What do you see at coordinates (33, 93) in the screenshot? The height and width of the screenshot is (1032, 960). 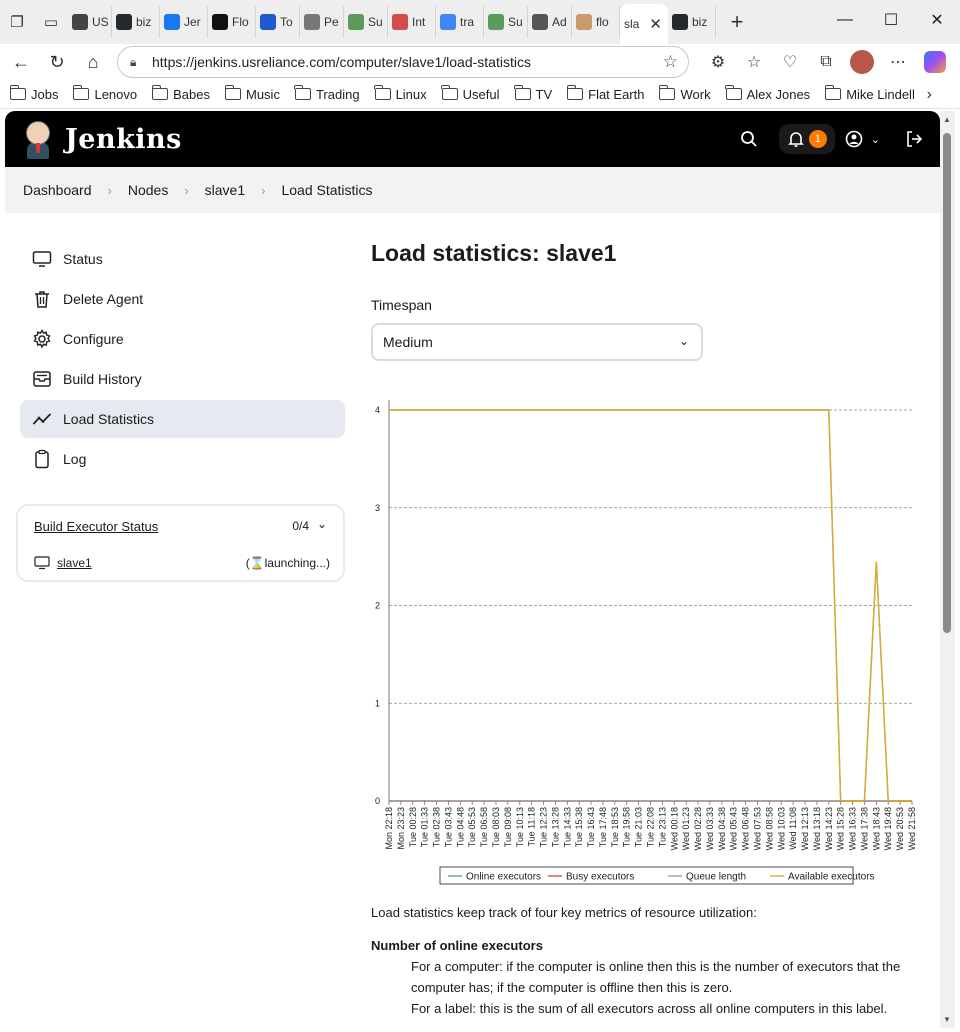 I see `bookmark-folder: Jobs` at bounding box center [33, 93].